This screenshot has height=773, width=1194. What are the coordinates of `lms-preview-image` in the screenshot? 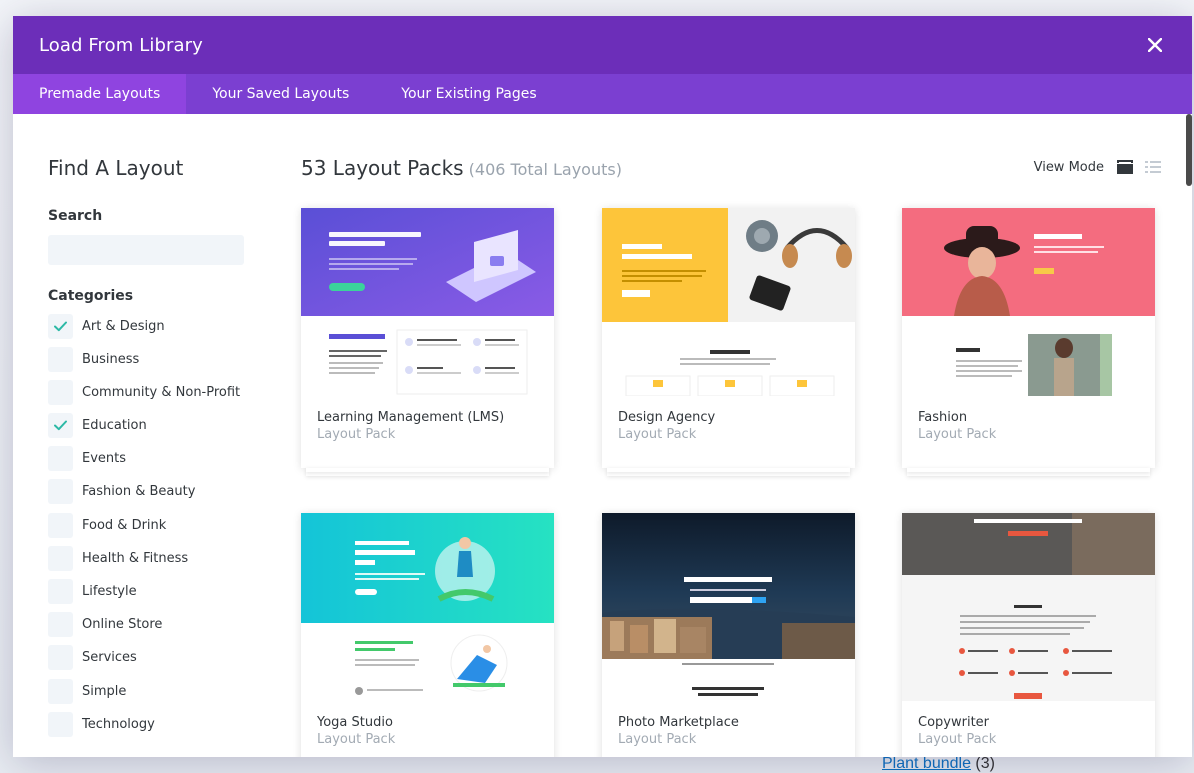 It's located at (427, 302).